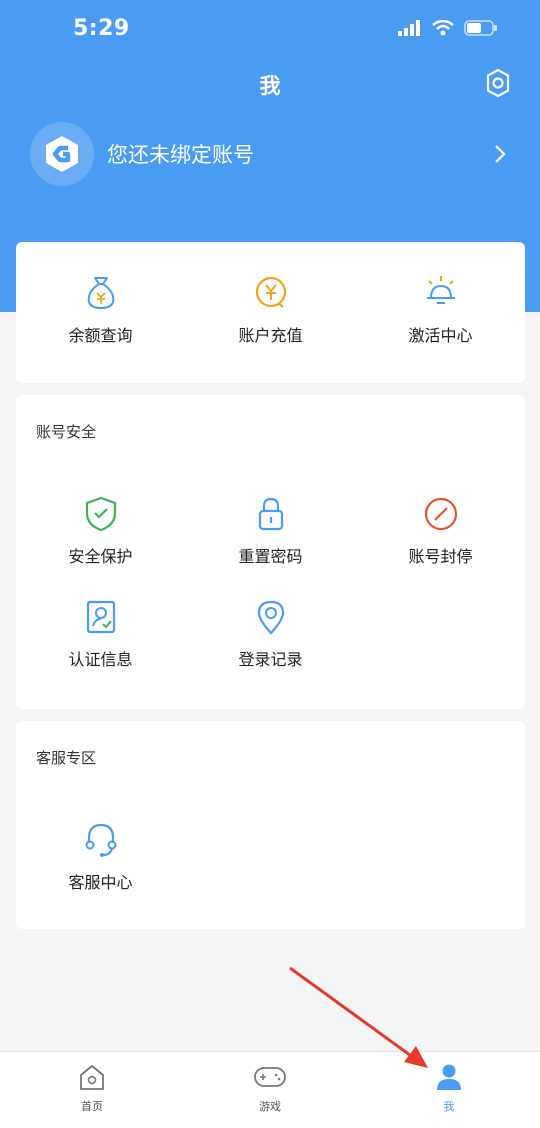  I want to click on section-title-security: 账号安全, so click(66, 432).